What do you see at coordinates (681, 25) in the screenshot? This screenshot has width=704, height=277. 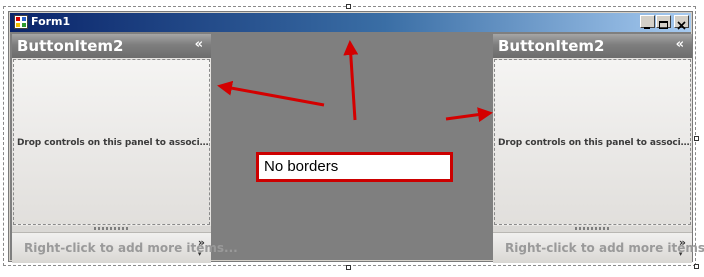 I see `close-icon` at bounding box center [681, 25].